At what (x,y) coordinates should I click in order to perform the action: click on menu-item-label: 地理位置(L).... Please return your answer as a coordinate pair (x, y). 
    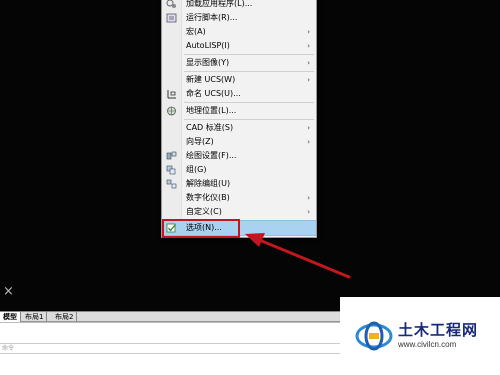
    Looking at the image, I should click on (211, 110).